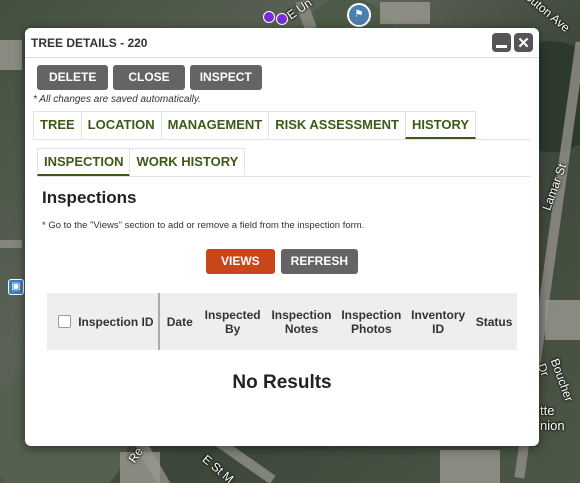 The image size is (580, 483). I want to click on tab-location: LOCATION, so click(121, 125).